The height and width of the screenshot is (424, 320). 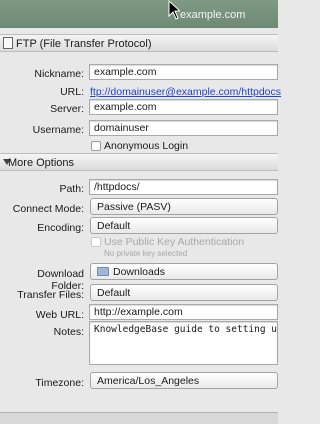 What do you see at coordinates (59, 74) in the screenshot?
I see `nickname-label: Nickname:` at bounding box center [59, 74].